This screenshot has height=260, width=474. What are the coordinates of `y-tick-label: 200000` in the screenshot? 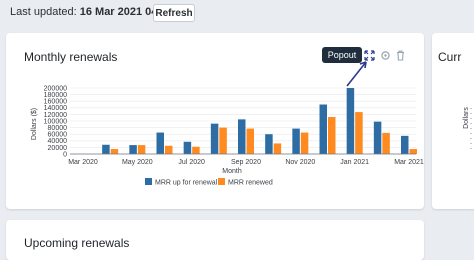 It's located at (55, 88).